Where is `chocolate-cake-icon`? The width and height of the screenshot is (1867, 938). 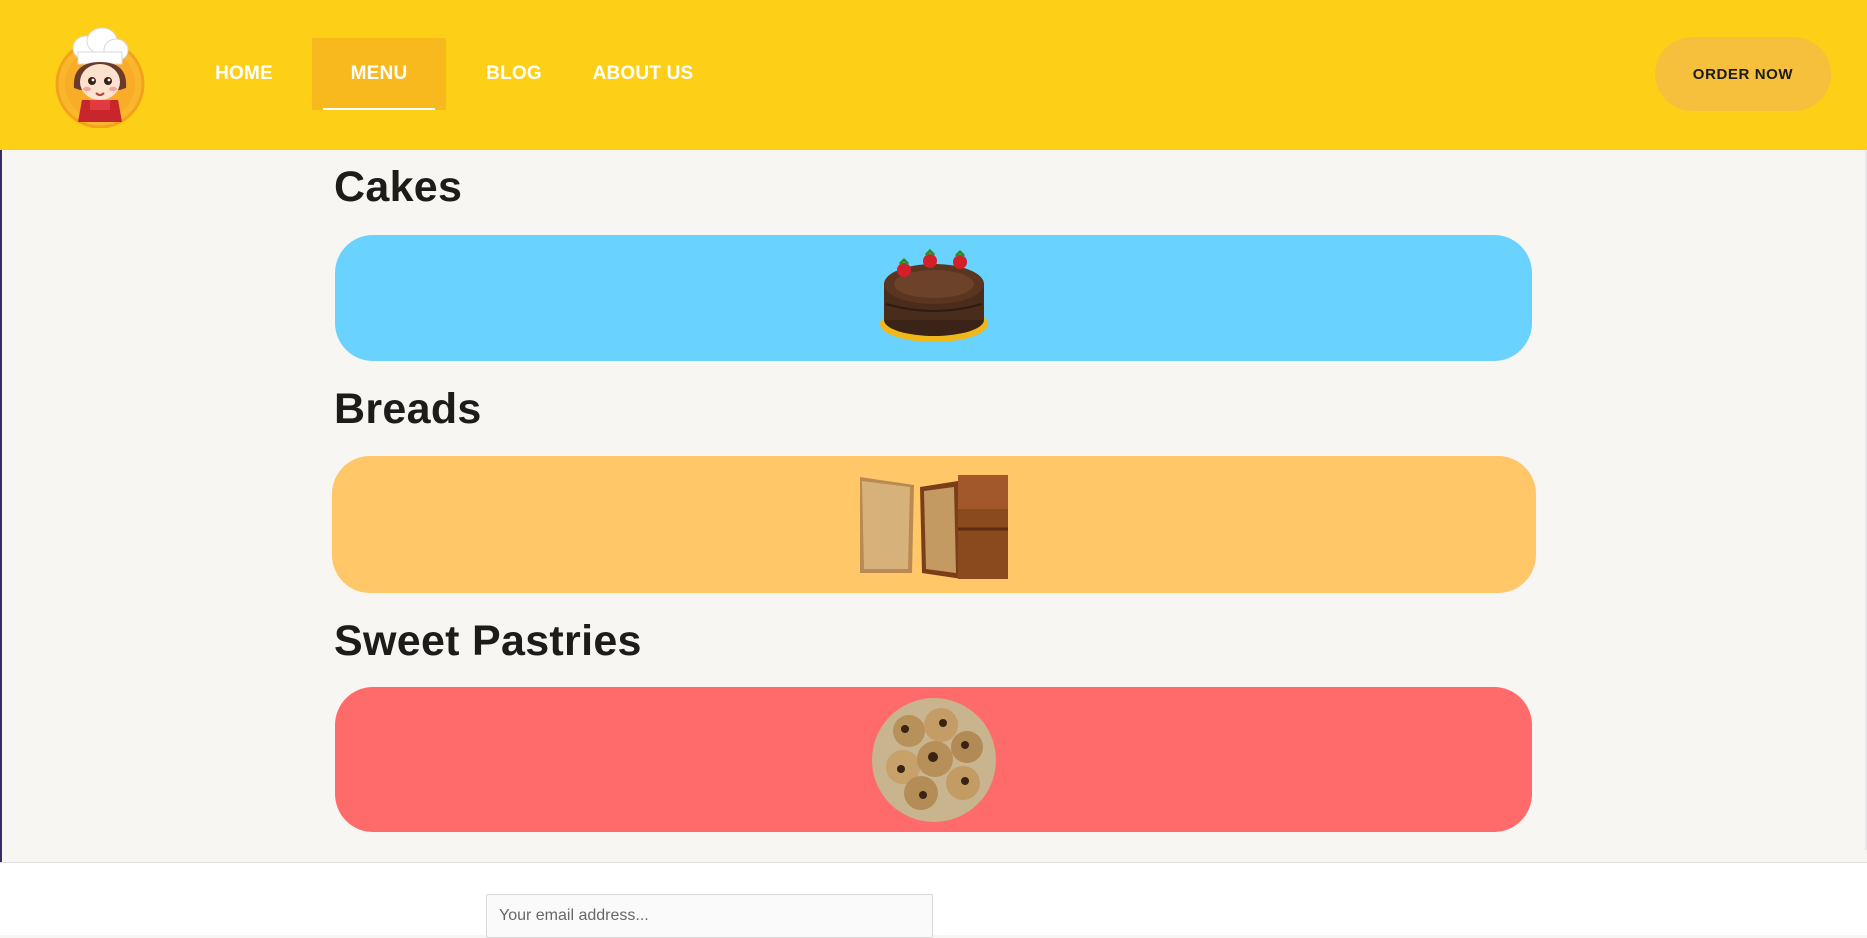 chocolate-cake-icon is located at coordinates (934, 298).